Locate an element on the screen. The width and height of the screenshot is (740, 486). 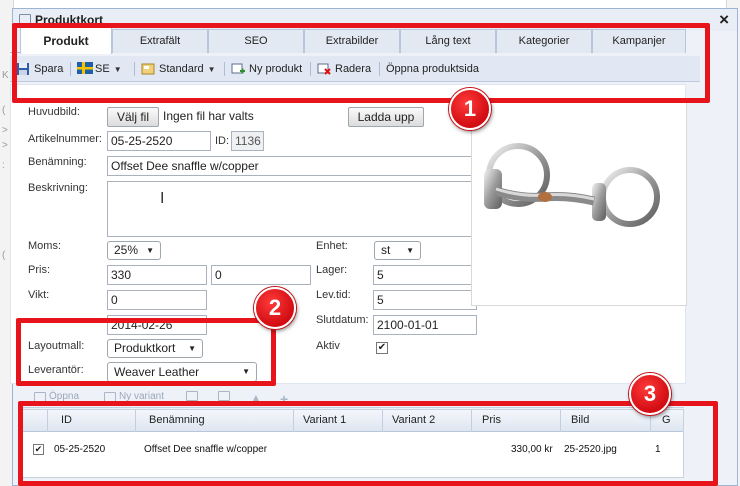
delete-icon is located at coordinates (224, 396).